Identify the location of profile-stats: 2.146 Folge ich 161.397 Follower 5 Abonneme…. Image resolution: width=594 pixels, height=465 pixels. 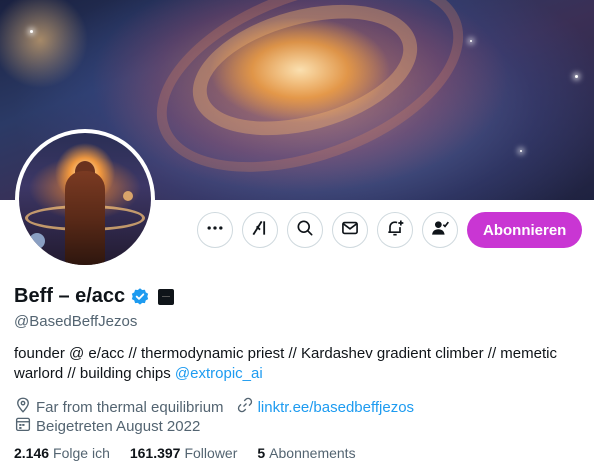
(195, 453).